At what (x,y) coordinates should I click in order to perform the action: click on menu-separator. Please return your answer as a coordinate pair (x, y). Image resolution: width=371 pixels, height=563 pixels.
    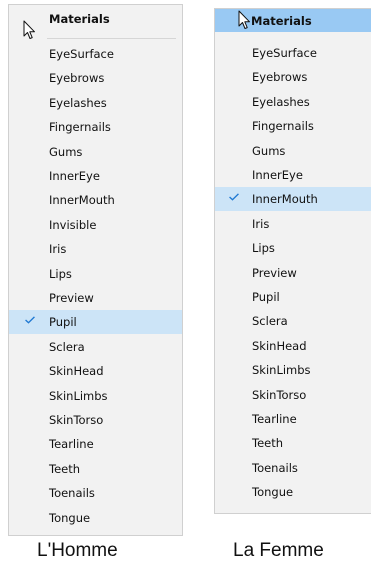
    Looking at the image, I should click on (111, 38).